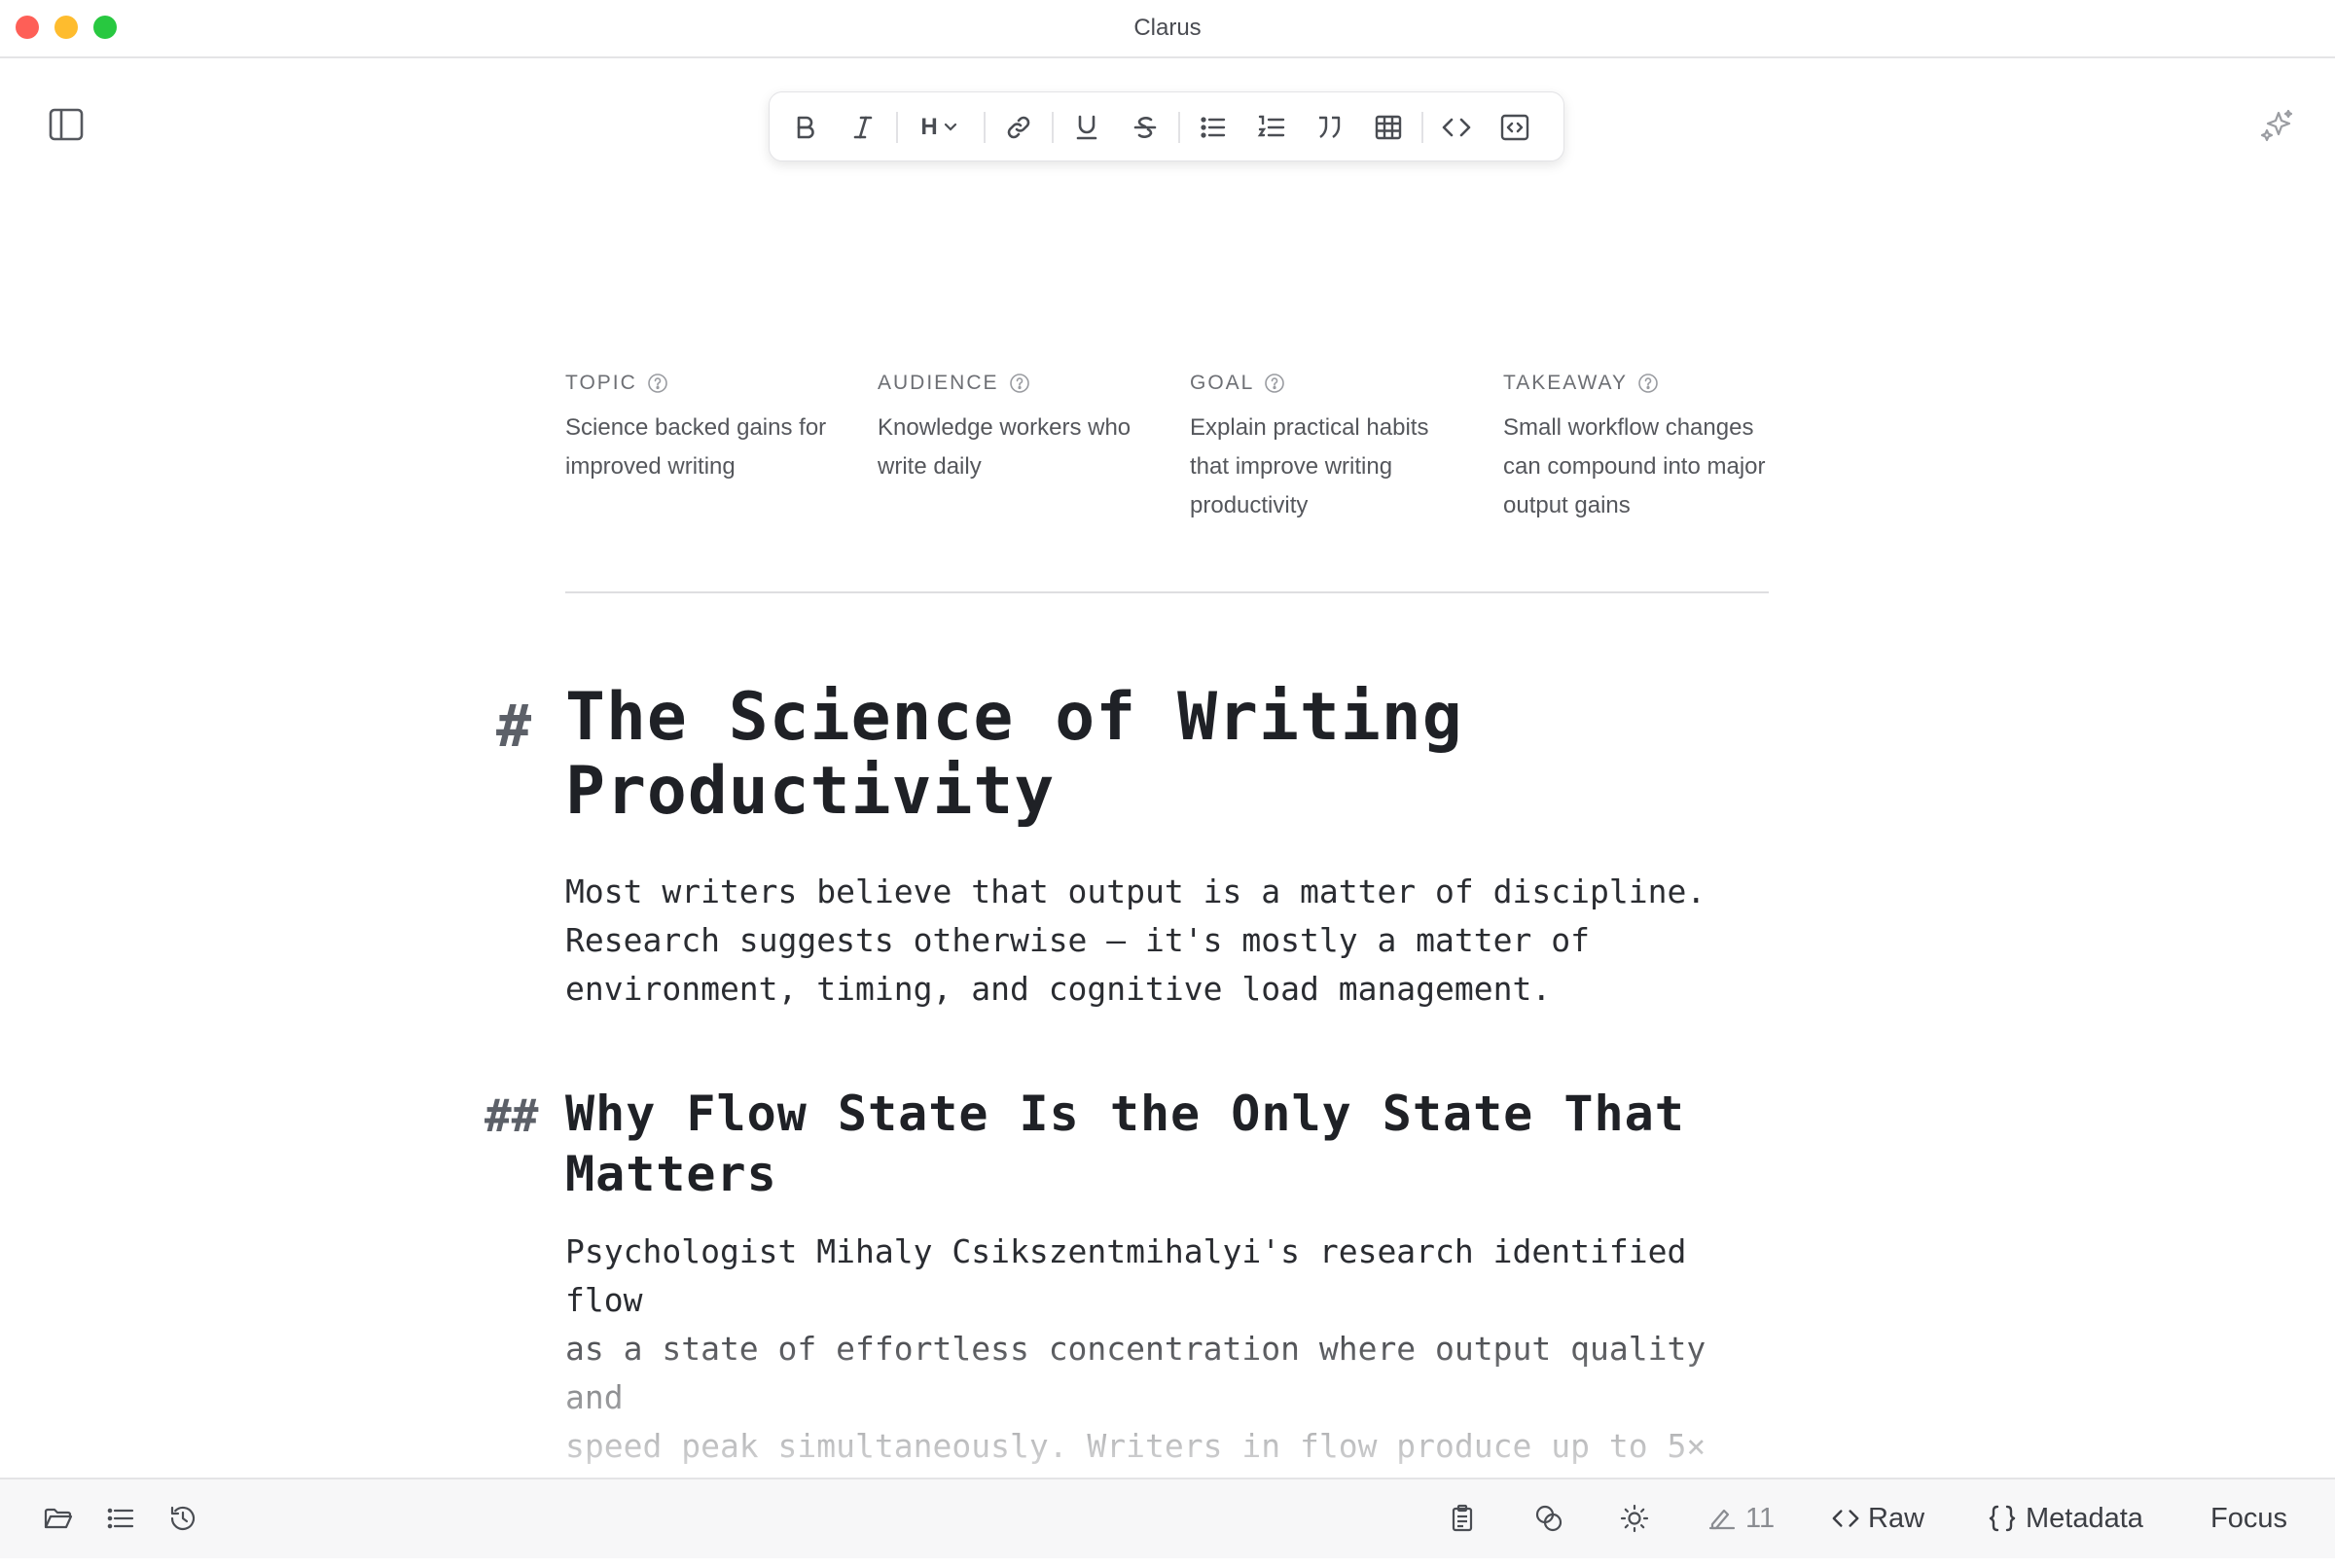  What do you see at coordinates (950, 127) in the screenshot?
I see `chevron-down-icon` at bounding box center [950, 127].